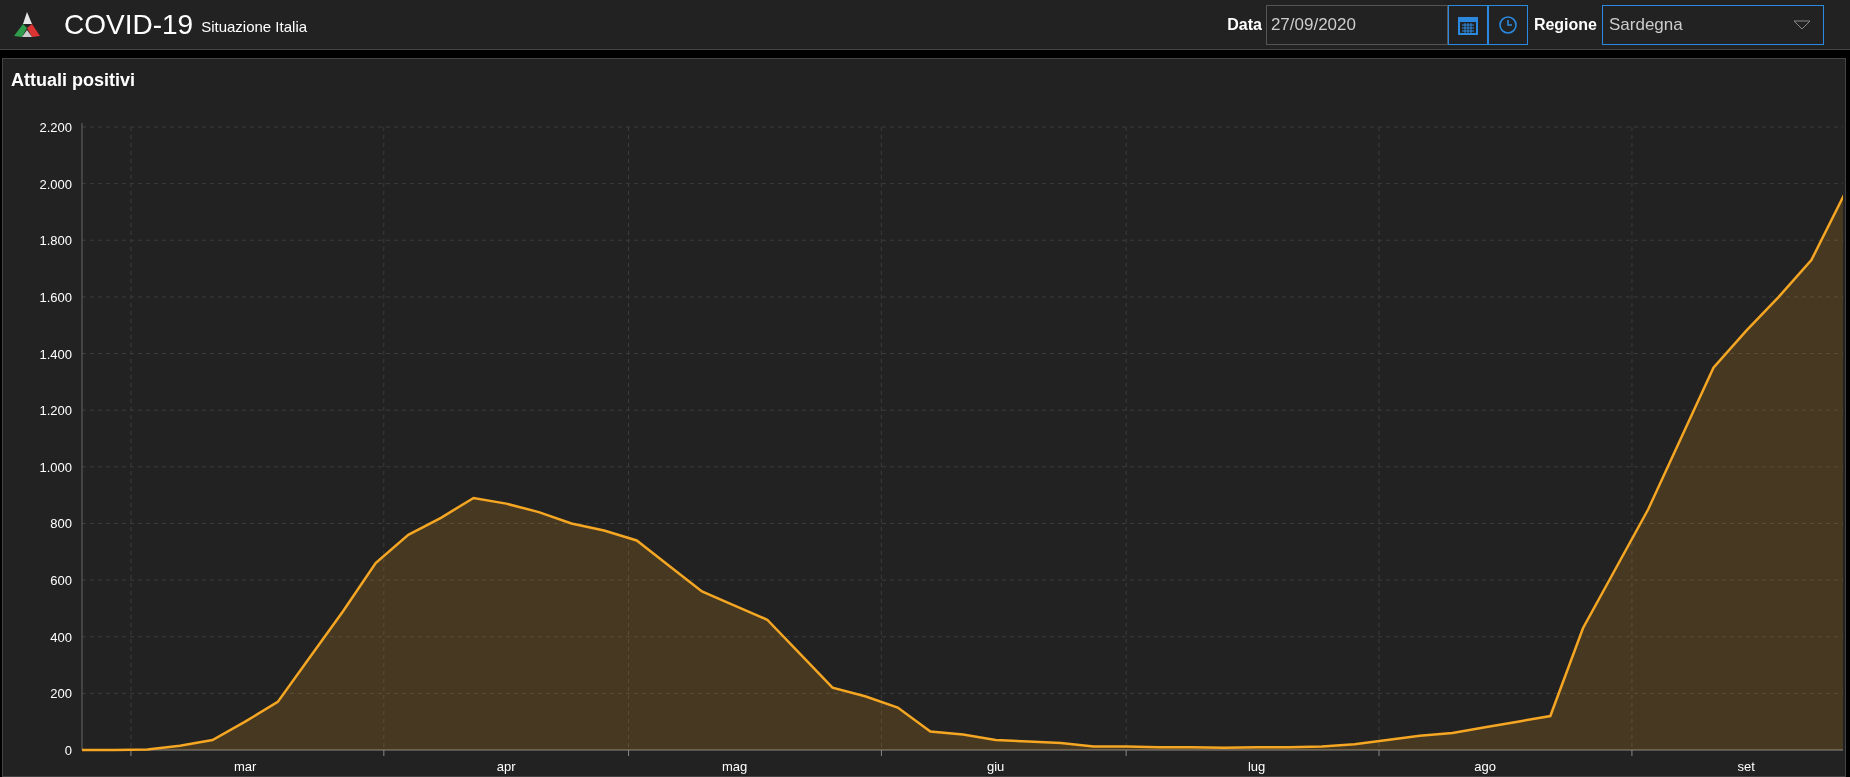 The width and height of the screenshot is (1850, 777). I want to click on x-axis-label: lug, so click(1257, 766).